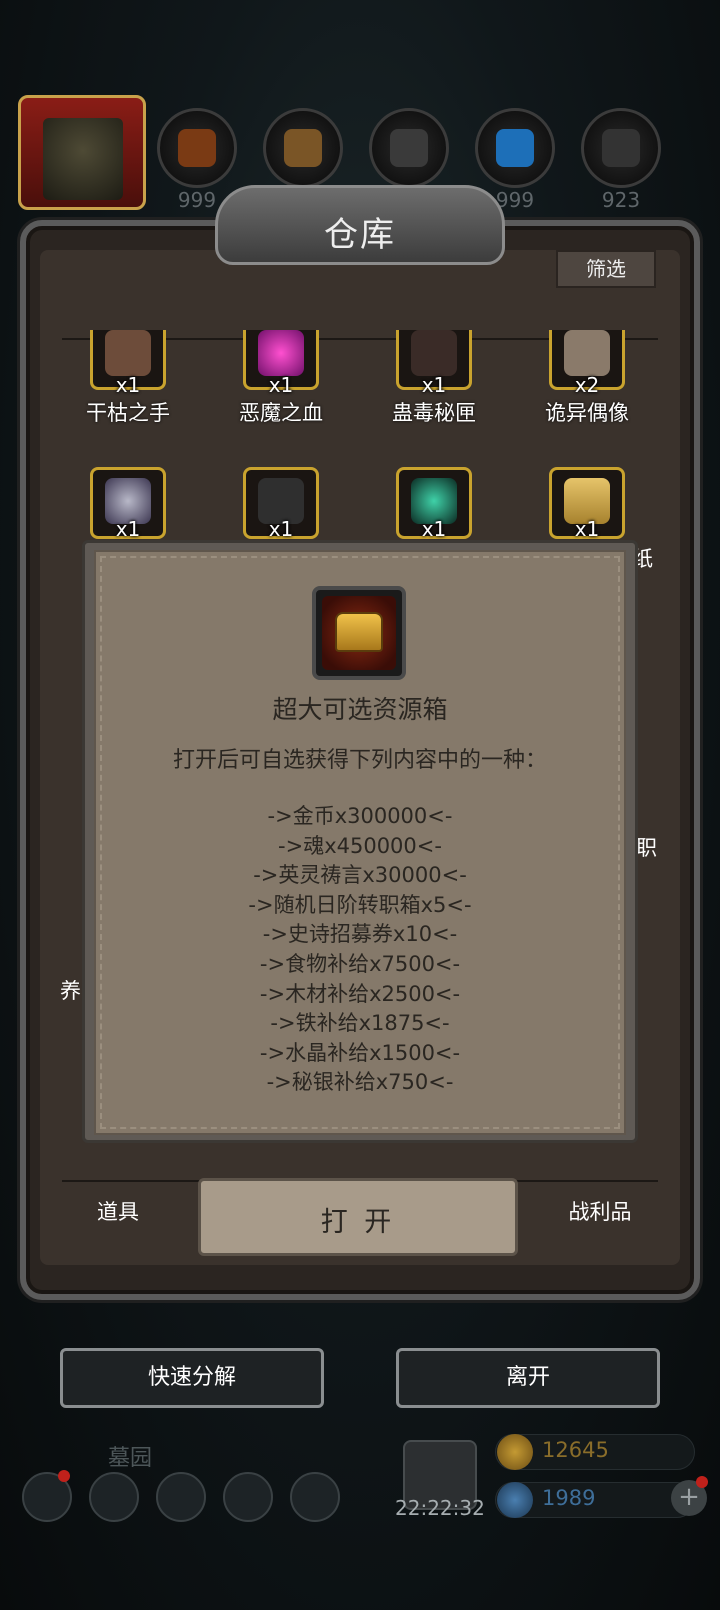 This screenshot has height=1610, width=720. Describe the element at coordinates (587, 413) in the screenshot. I see `item-name: 诡异偶像` at that location.